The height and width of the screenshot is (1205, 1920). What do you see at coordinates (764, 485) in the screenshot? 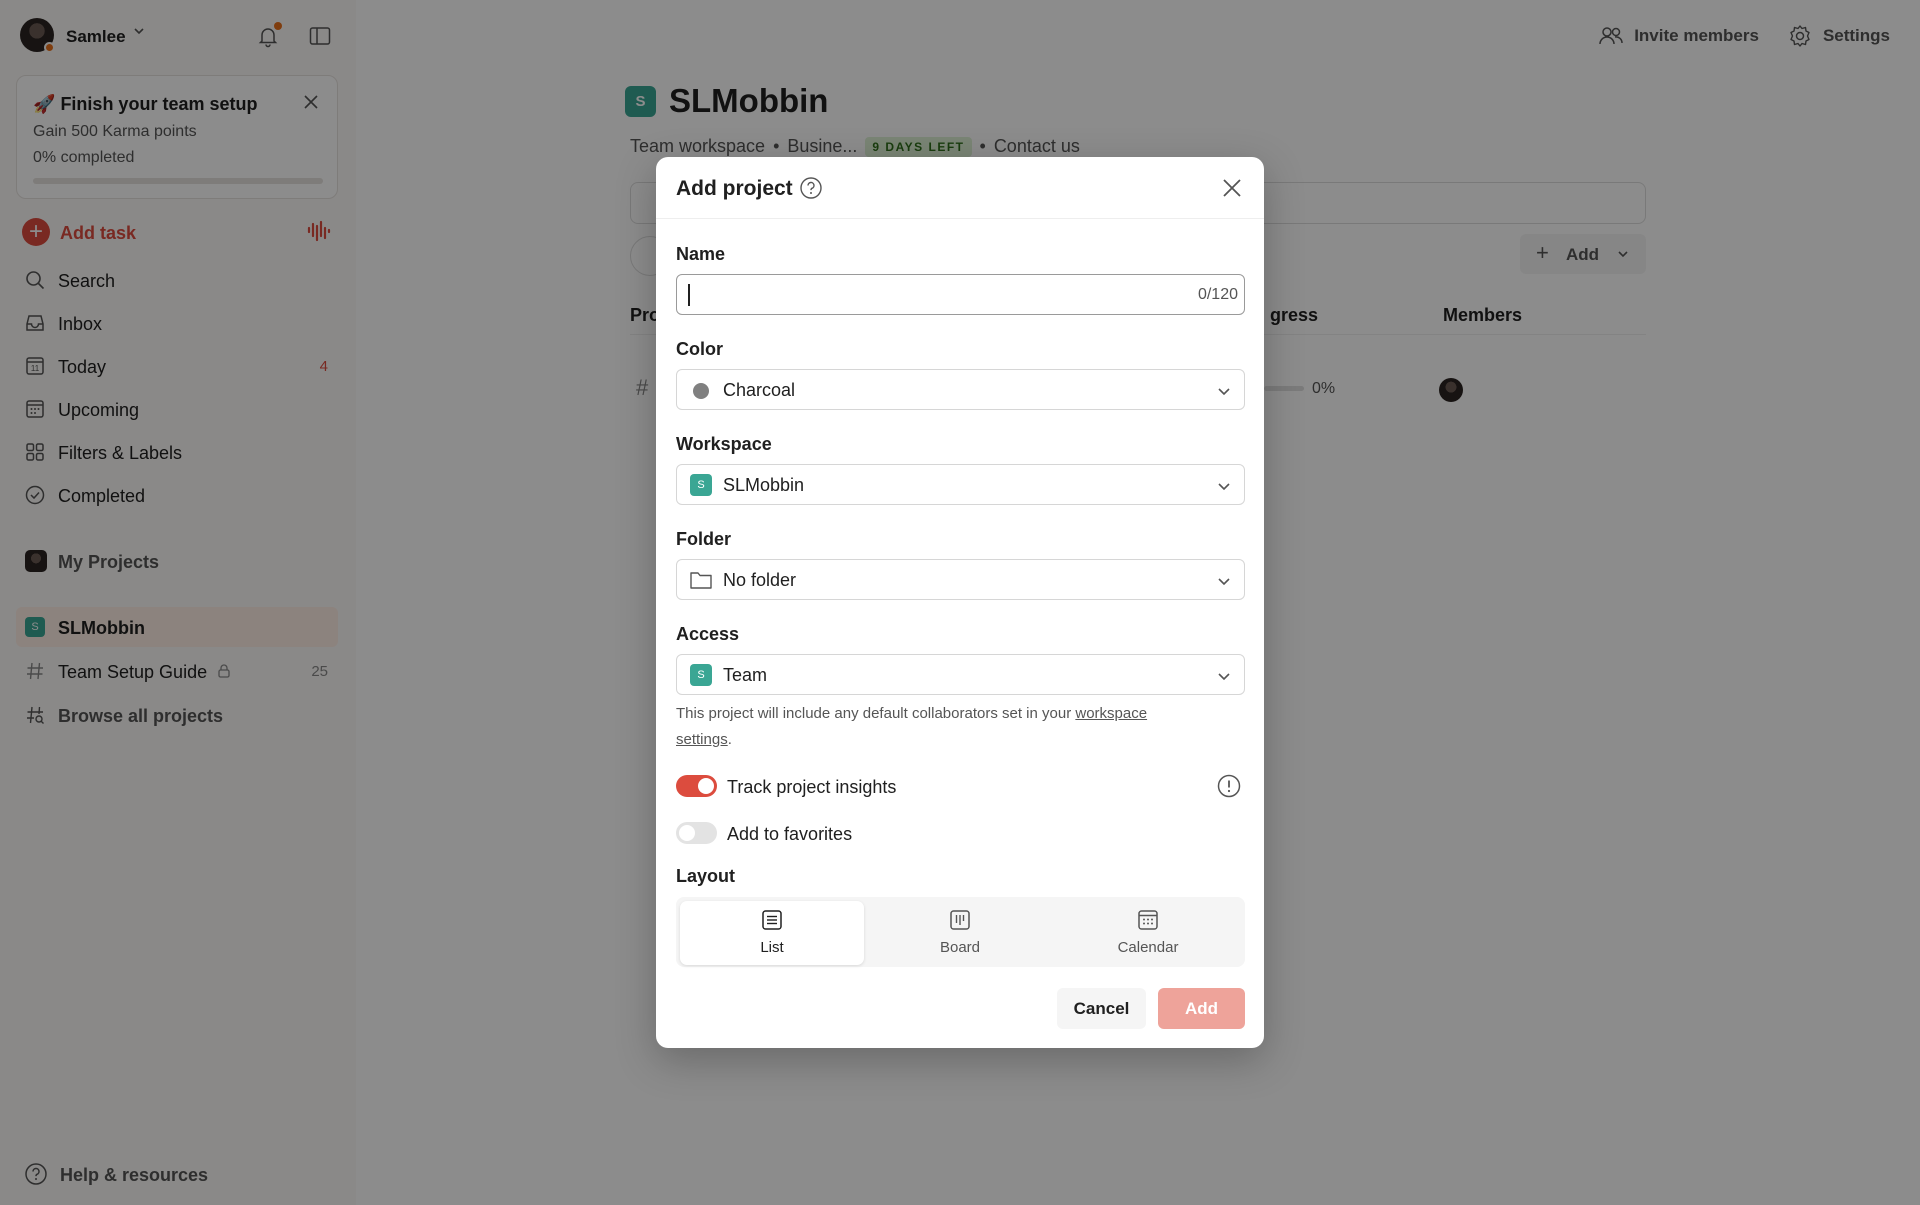
I see `workspace-select-value: SLMobbin` at bounding box center [764, 485].